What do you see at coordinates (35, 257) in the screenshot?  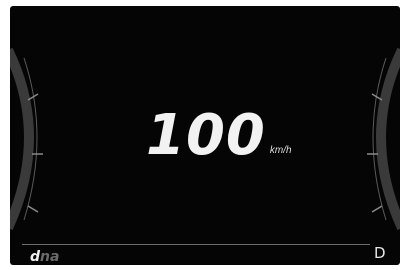 I see `dna-logo-d: d` at bounding box center [35, 257].